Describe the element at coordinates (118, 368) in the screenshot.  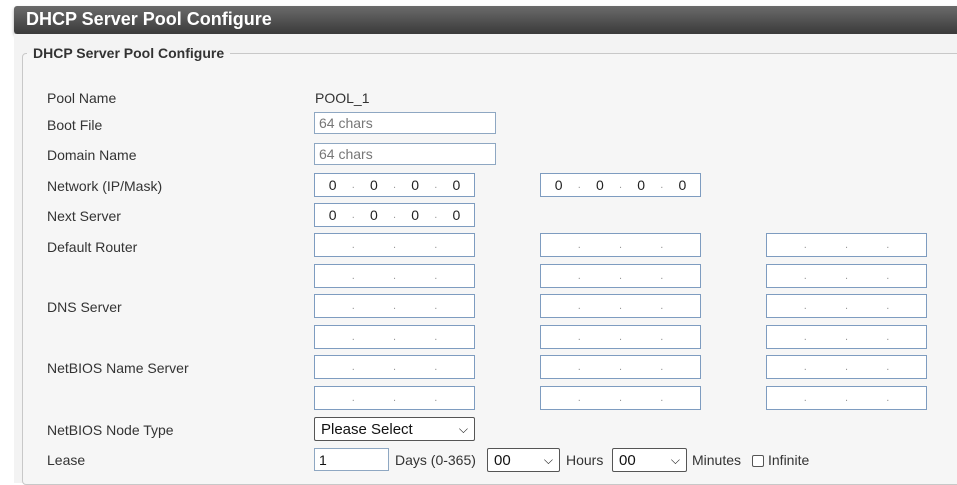
I see `netbios-name-server-label: NetBIOS Name Server` at that location.